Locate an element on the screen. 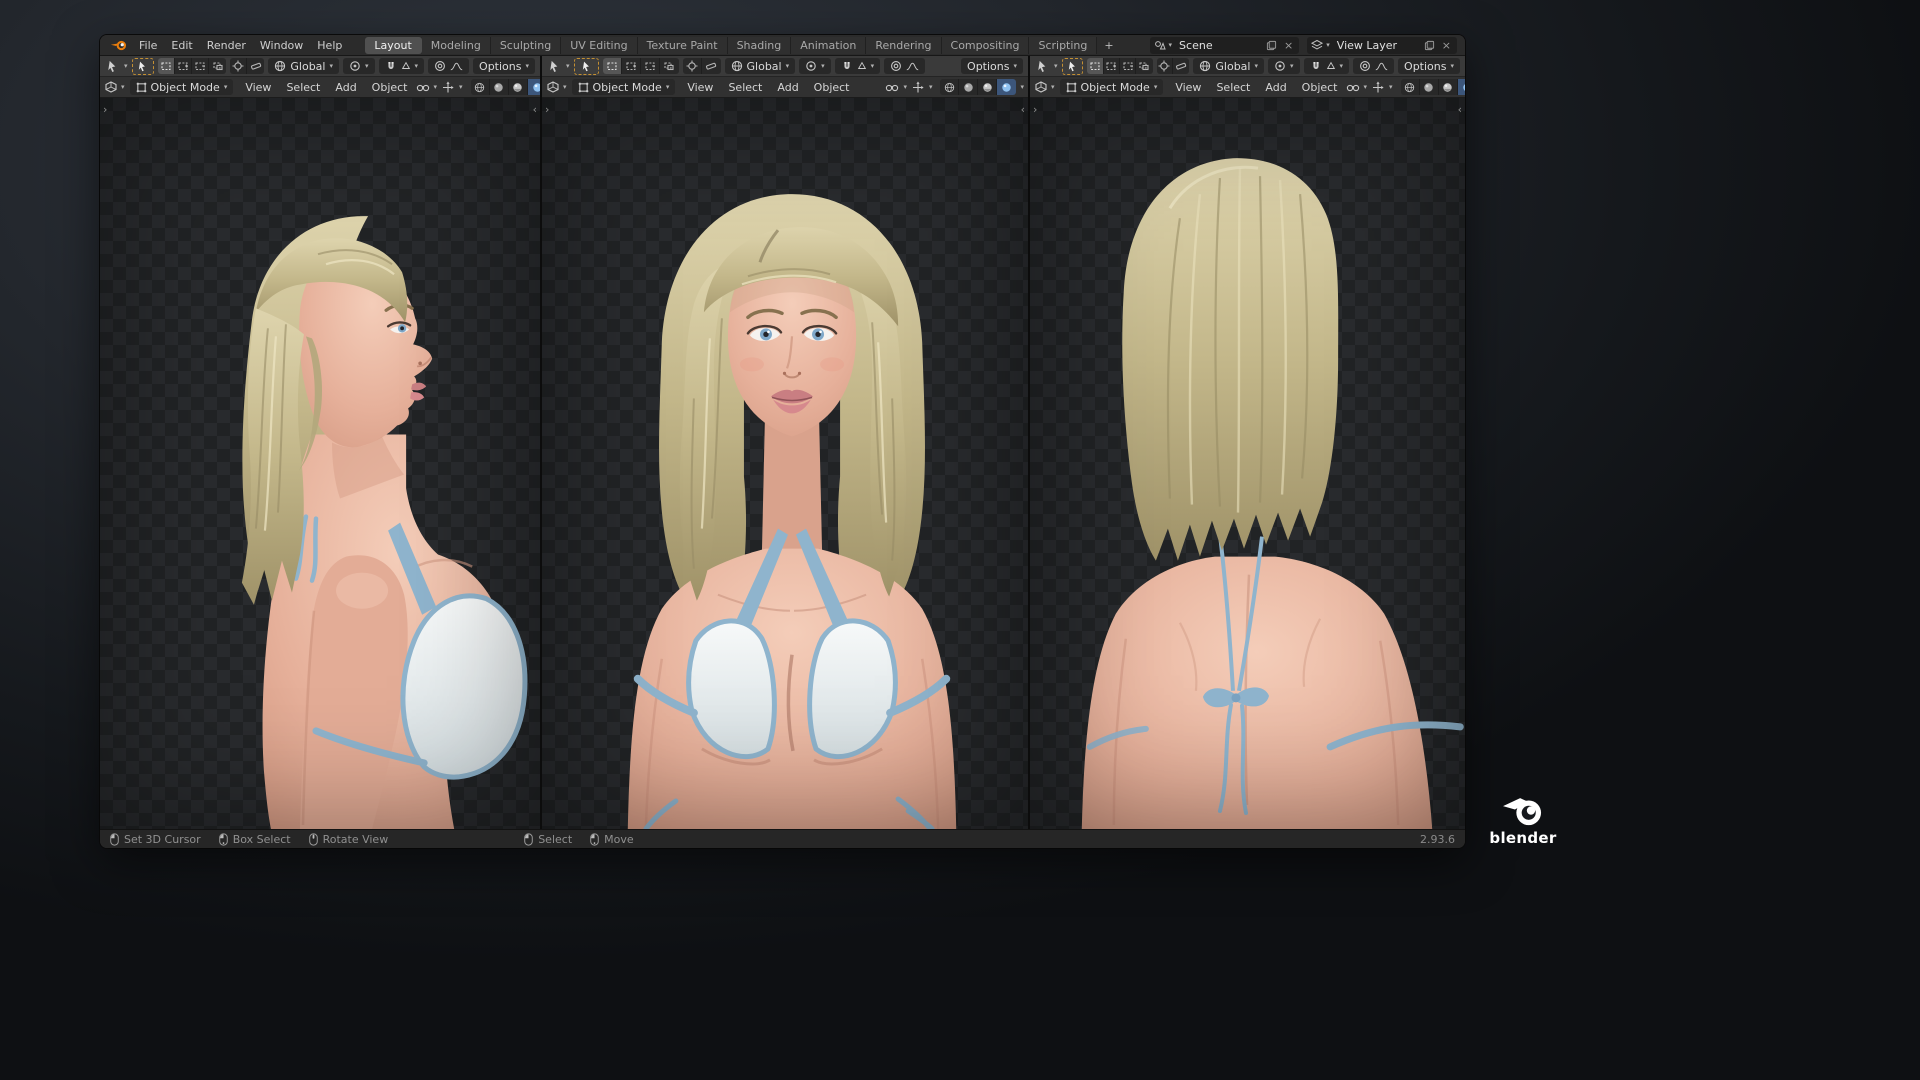 The image size is (1920, 1080). tab-modeling: Modeling is located at coordinates (456, 45).